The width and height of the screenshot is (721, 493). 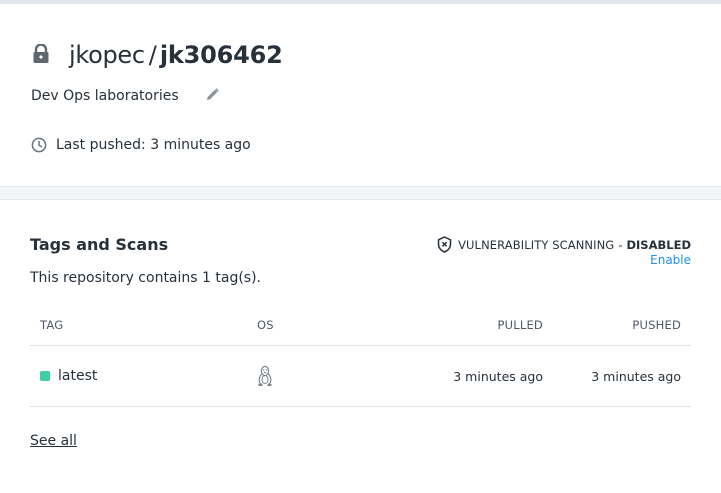 What do you see at coordinates (145, 278) in the screenshot?
I see `tags-count: This repository contains 1 tag(s).` at bounding box center [145, 278].